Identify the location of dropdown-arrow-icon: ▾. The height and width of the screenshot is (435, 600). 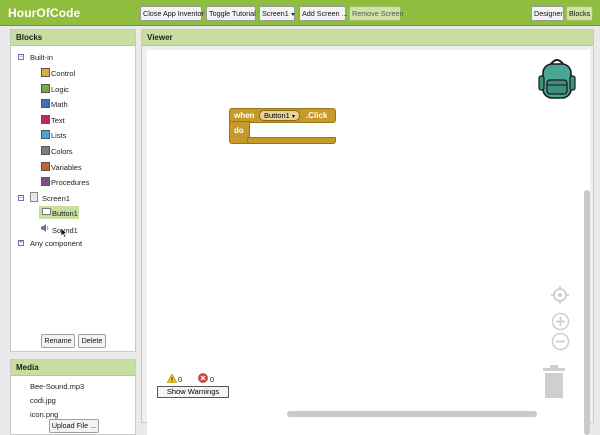
(293, 117).